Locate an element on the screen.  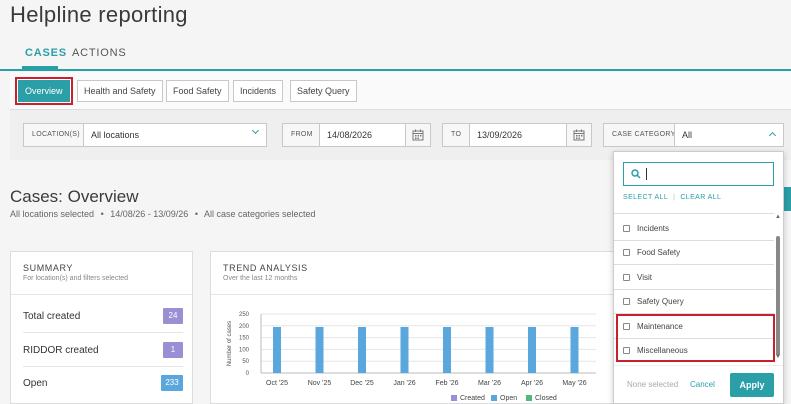
summary-row-open: Open 233 is located at coordinates (103, 383).